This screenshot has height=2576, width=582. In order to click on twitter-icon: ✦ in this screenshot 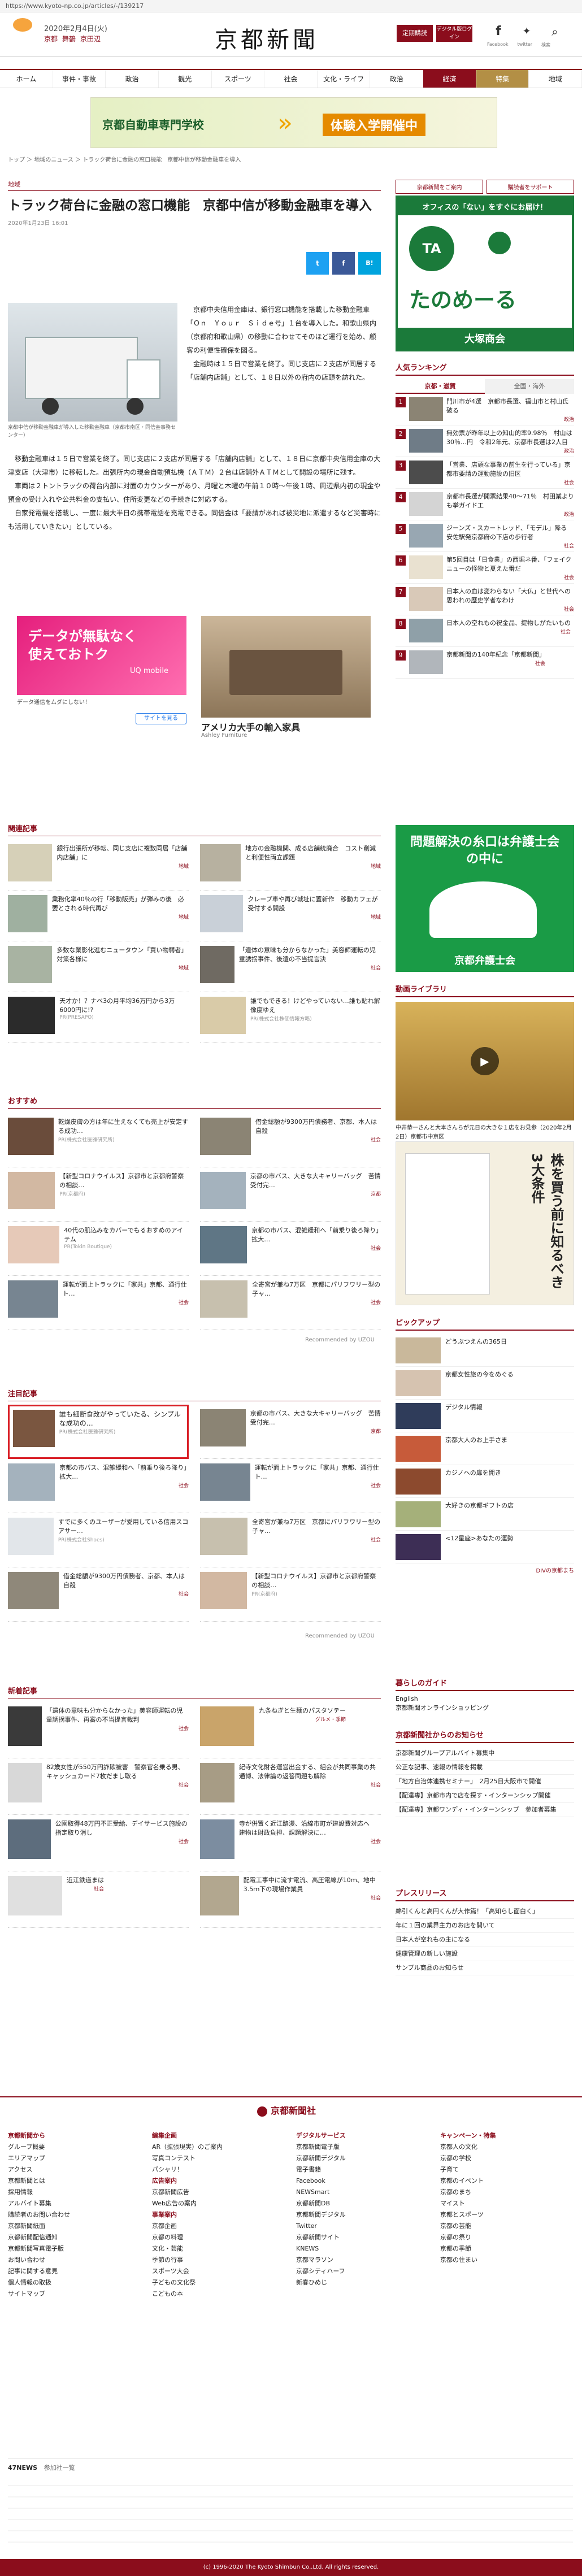, I will do `click(526, 31)`.